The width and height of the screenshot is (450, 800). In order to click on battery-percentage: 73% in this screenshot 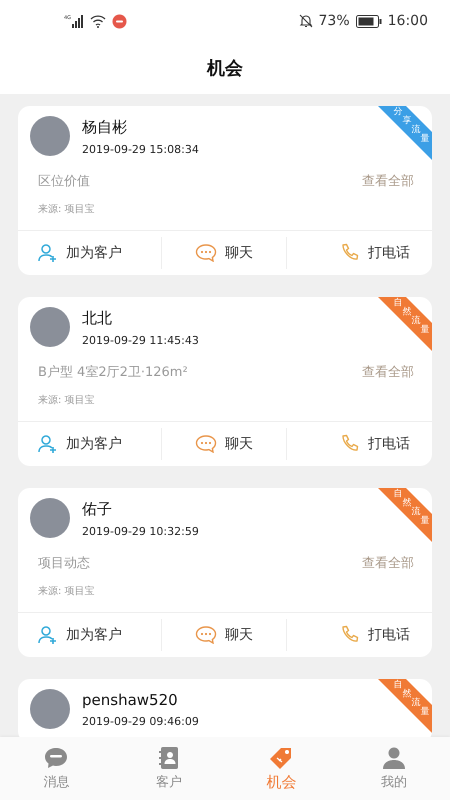, I will do `click(334, 21)`.